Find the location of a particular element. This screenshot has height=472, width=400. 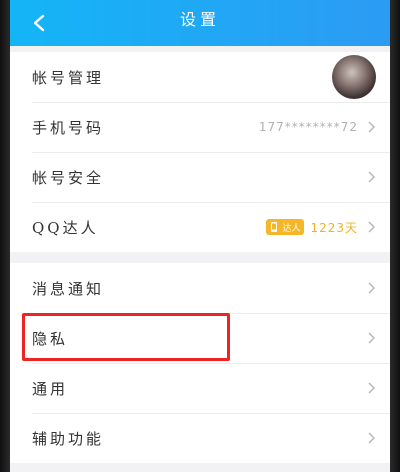

settings-item-label: 隐私 is located at coordinates (50, 338).